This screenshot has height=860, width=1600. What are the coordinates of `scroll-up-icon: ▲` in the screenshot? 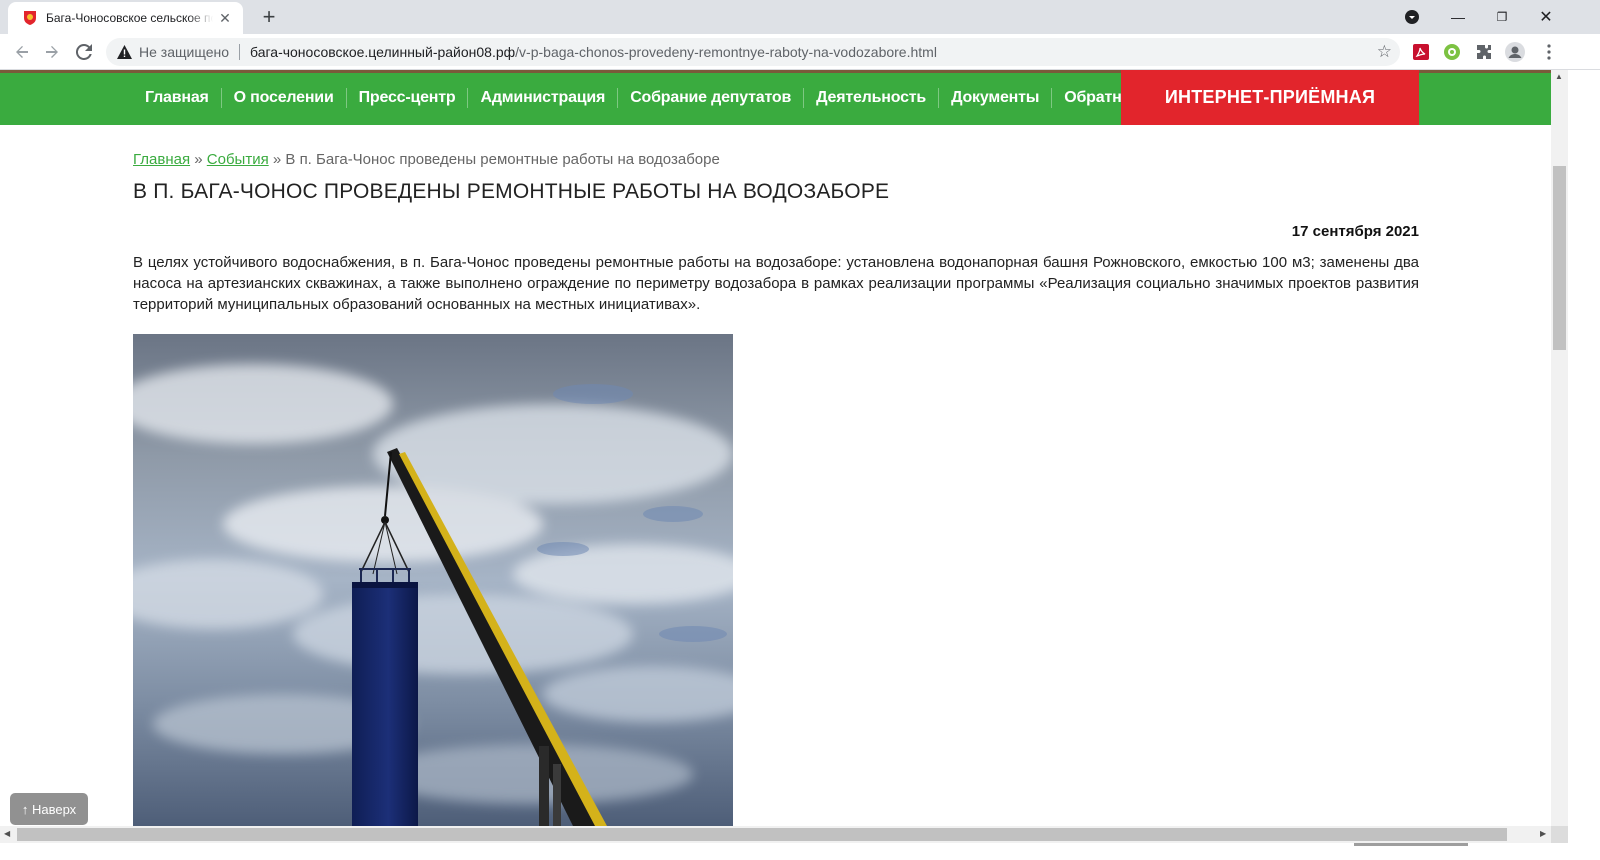 It's located at (1559, 76).